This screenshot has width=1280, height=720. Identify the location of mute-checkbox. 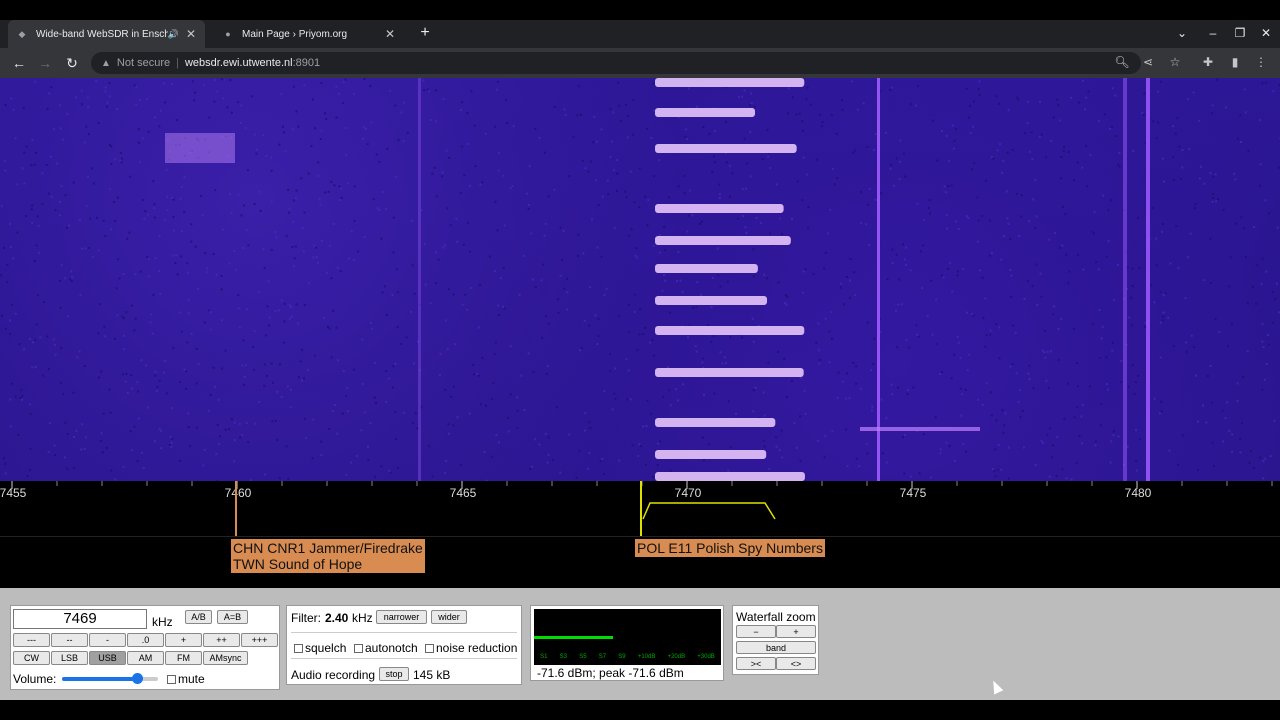
(171, 679).